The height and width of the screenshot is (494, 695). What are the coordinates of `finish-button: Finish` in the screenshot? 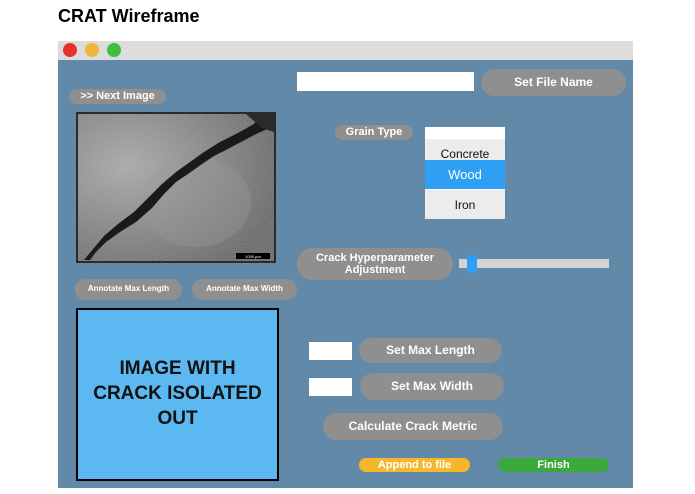 It's located at (553, 465).